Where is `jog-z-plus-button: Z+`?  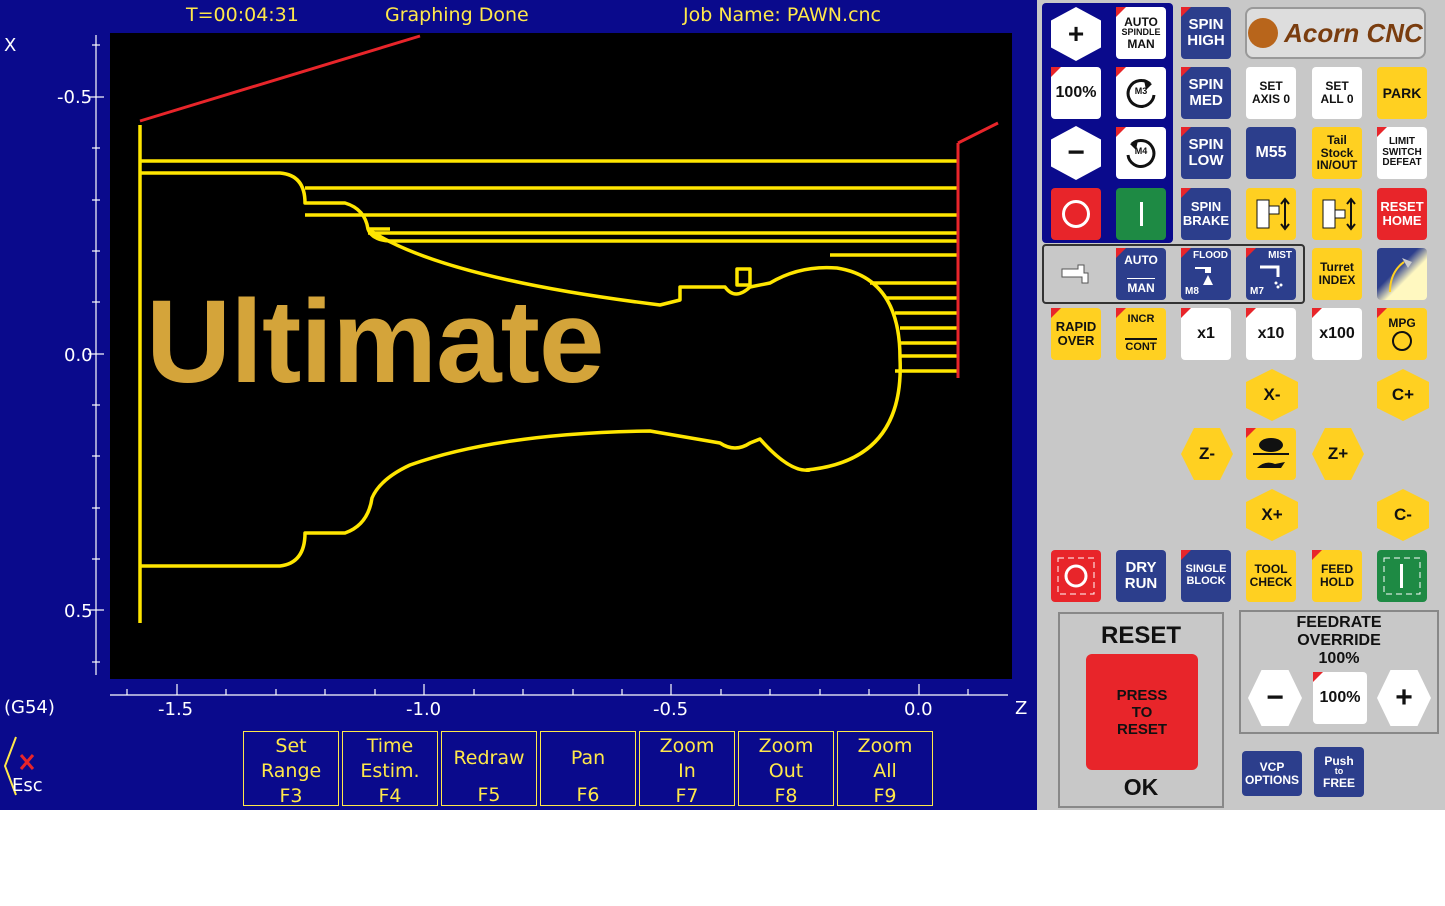 jog-z-plus-button: Z+ is located at coordinates (1338, 454).